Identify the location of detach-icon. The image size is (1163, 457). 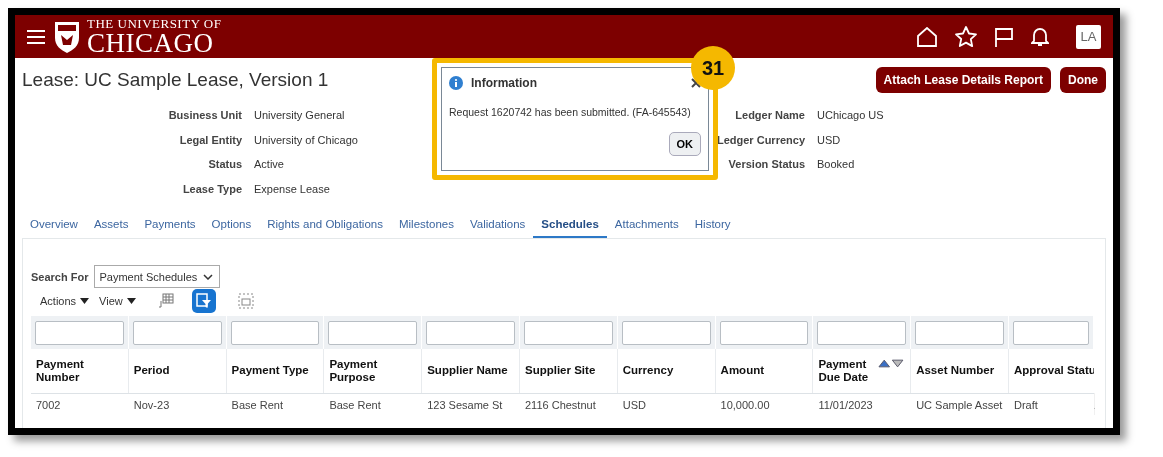
(245, 301).